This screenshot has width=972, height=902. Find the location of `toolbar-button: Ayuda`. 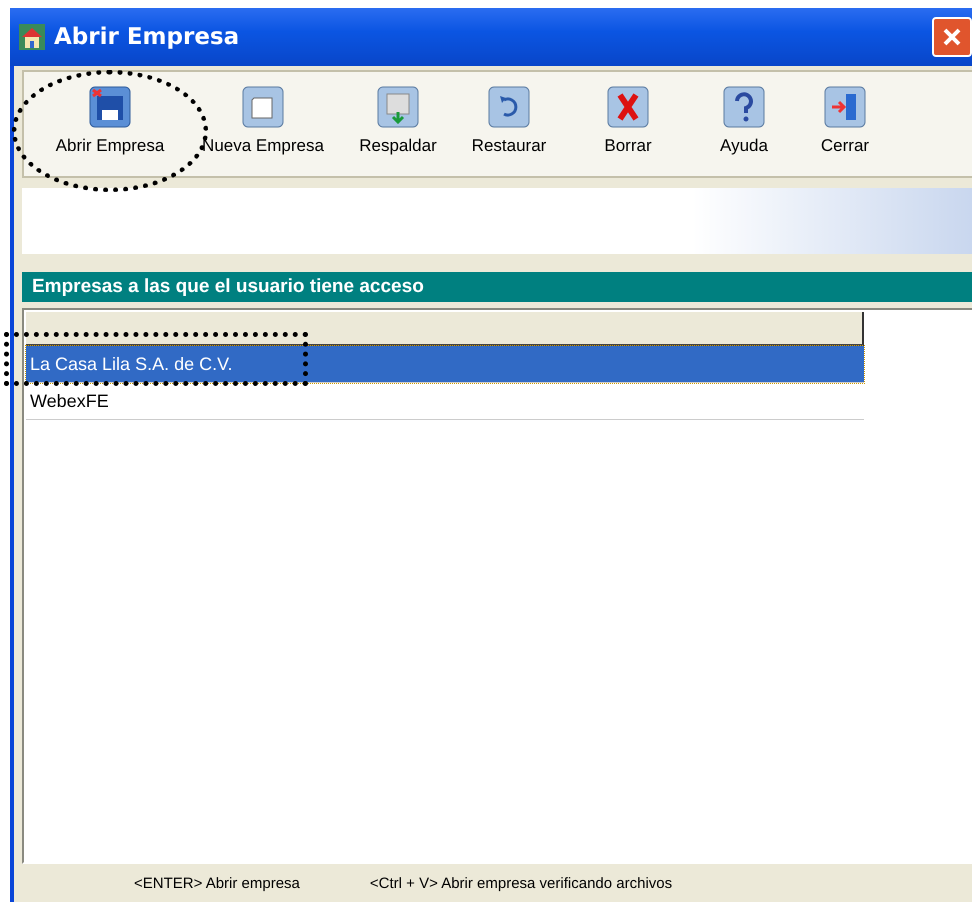

toolbar-button: Ayuda is located at coordinates (744, 114).